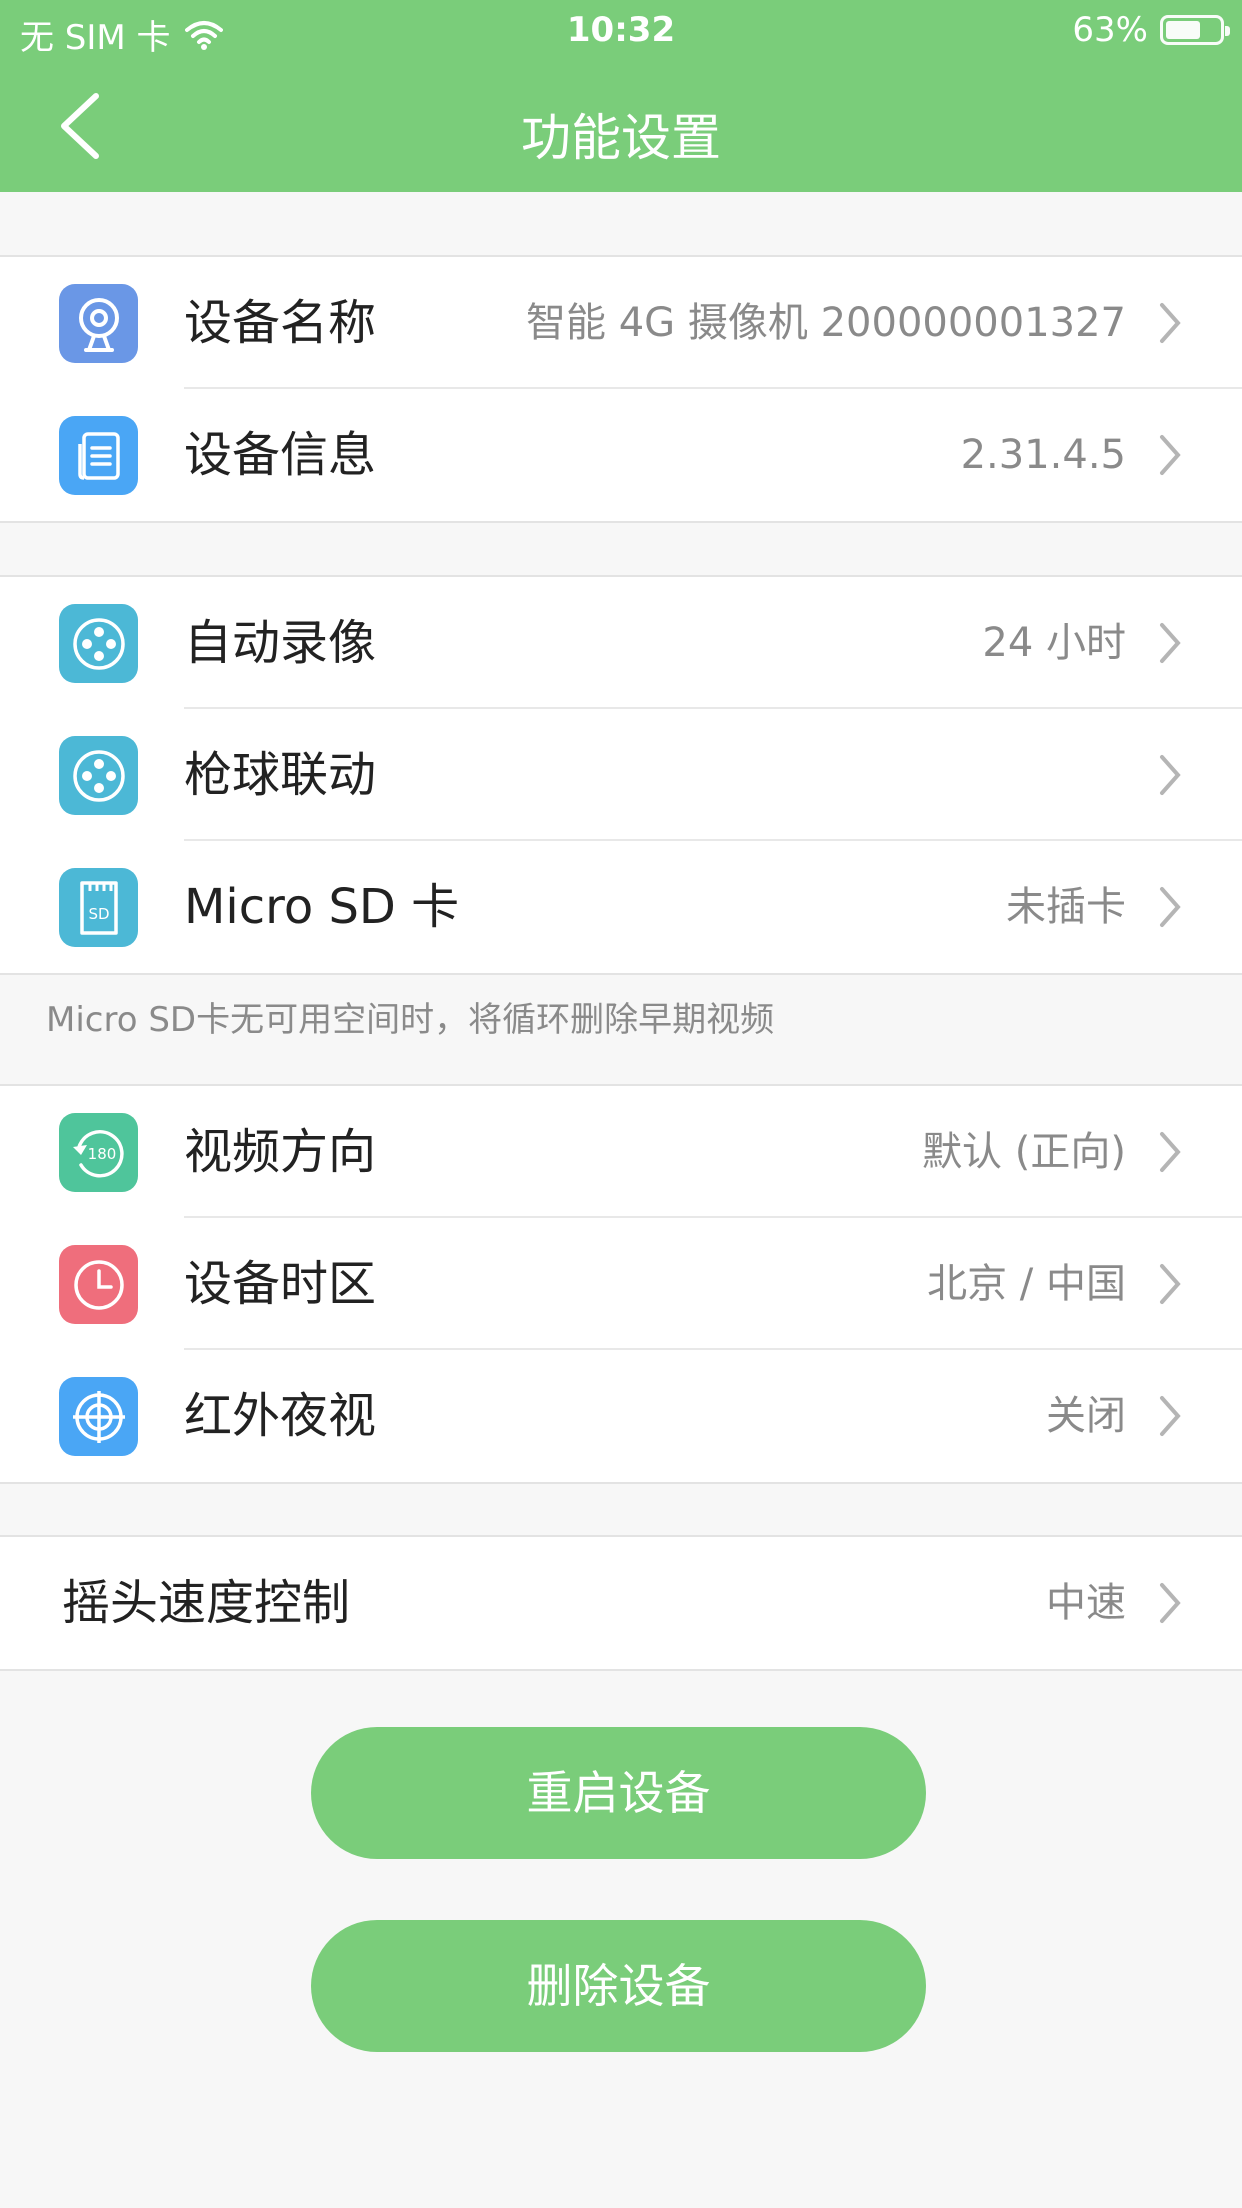  I want to click on firmware-version: 2.31.4.5, so click(1043, 455).